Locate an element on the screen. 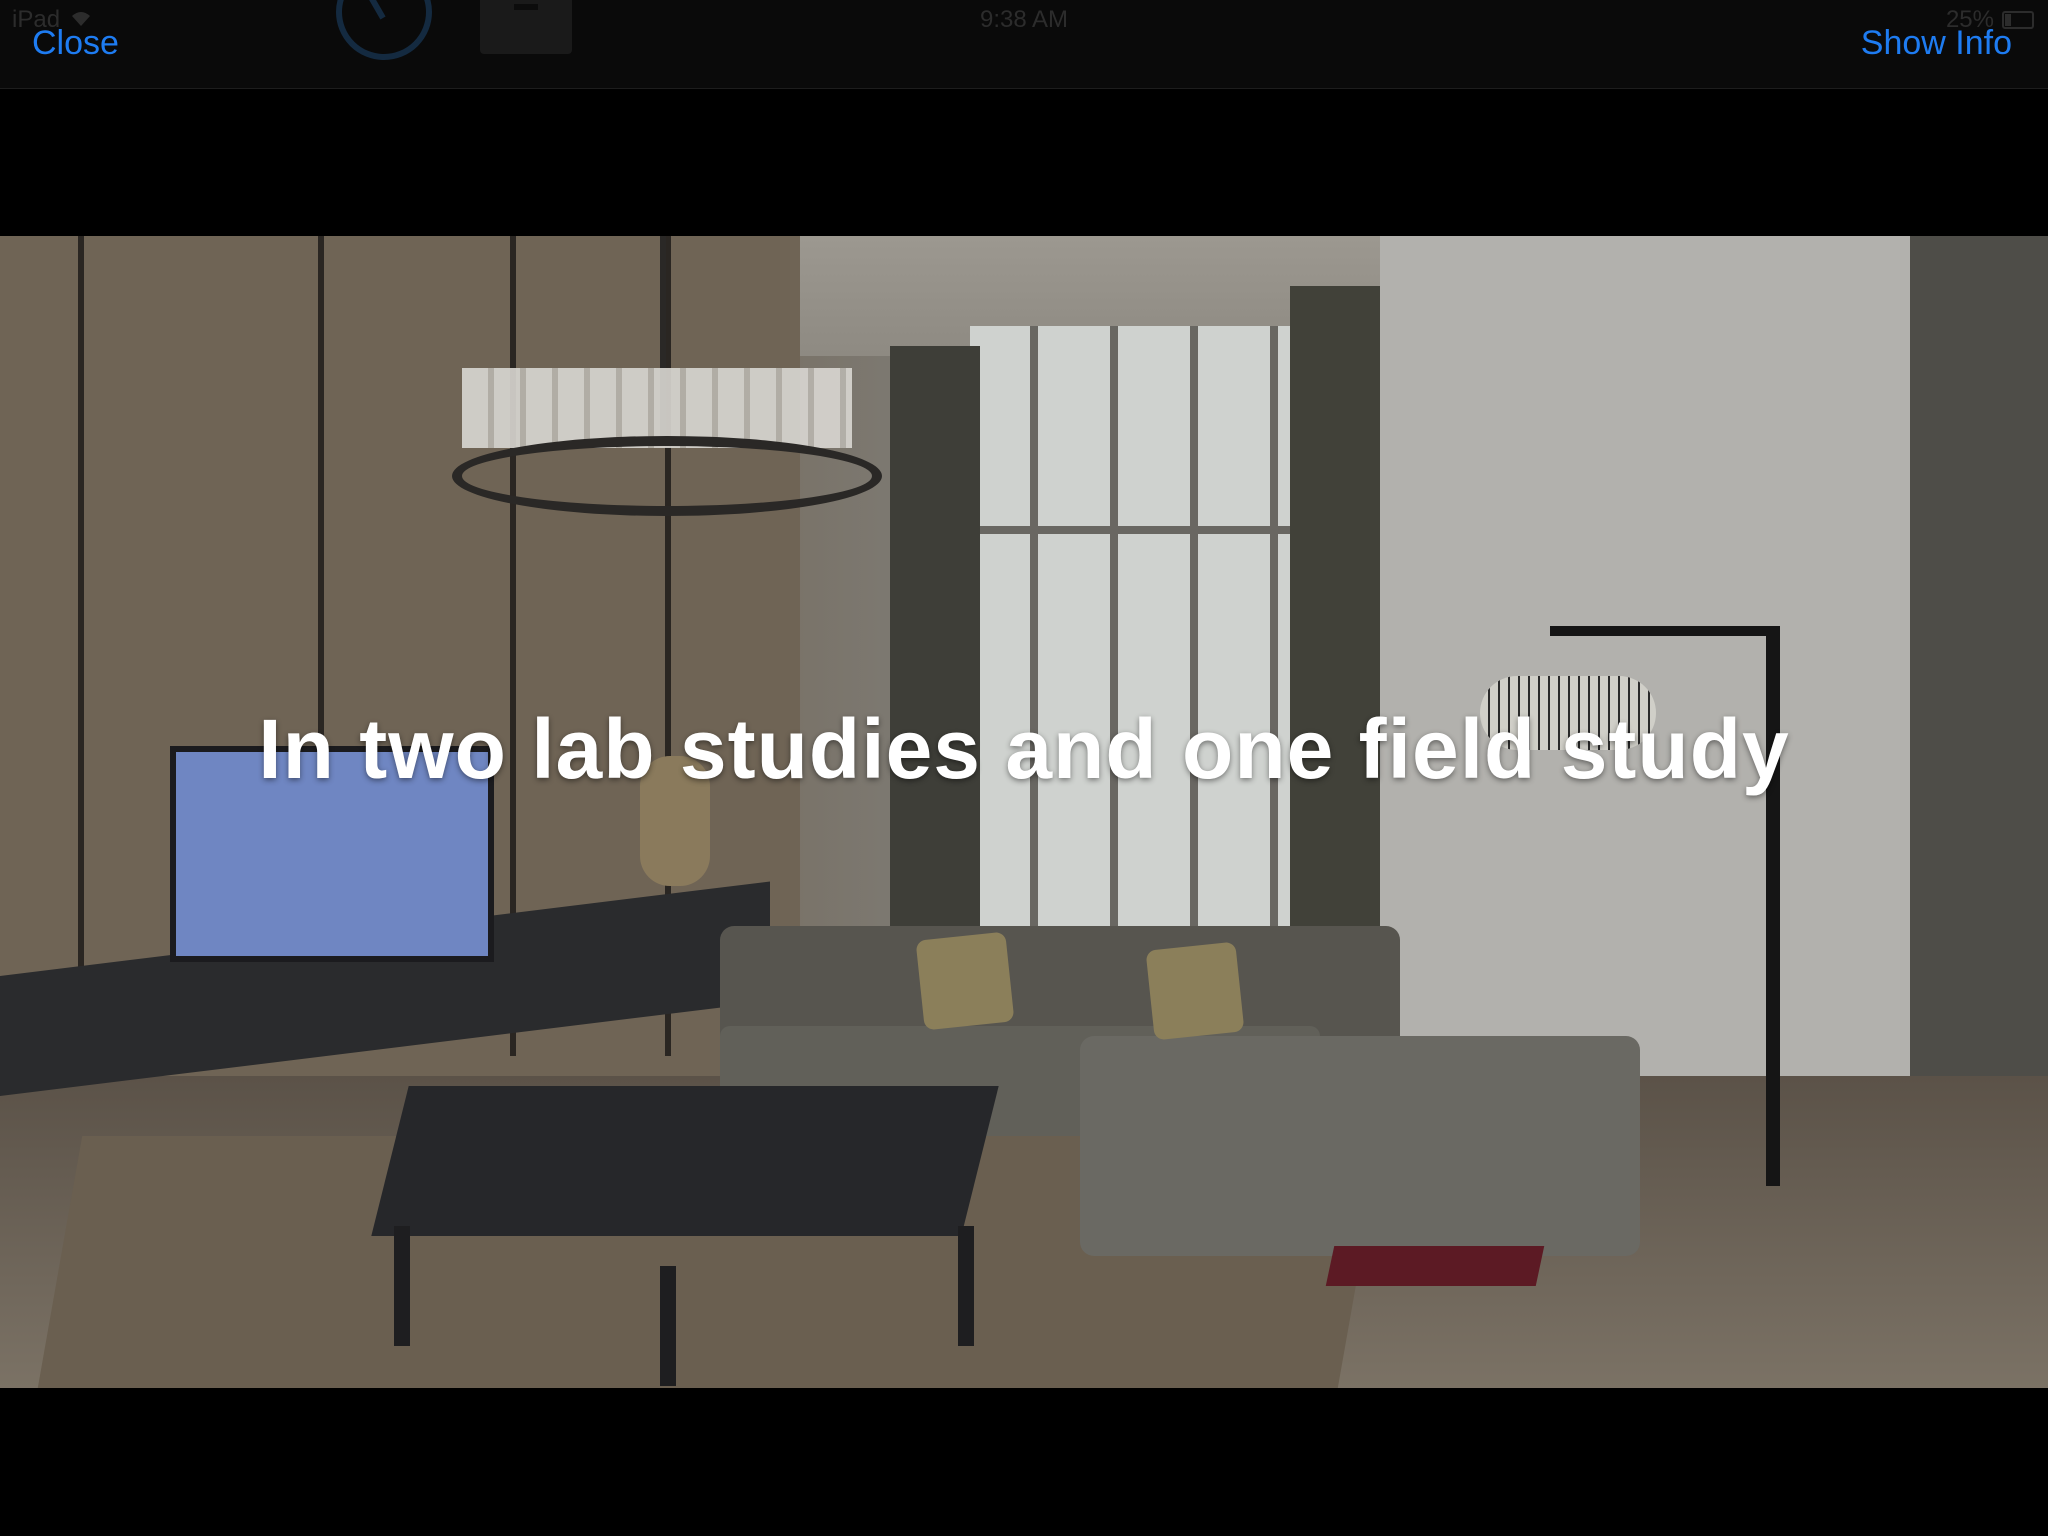  video-caption: In two lab studies and one field study is located at coordinates (1024, 749).